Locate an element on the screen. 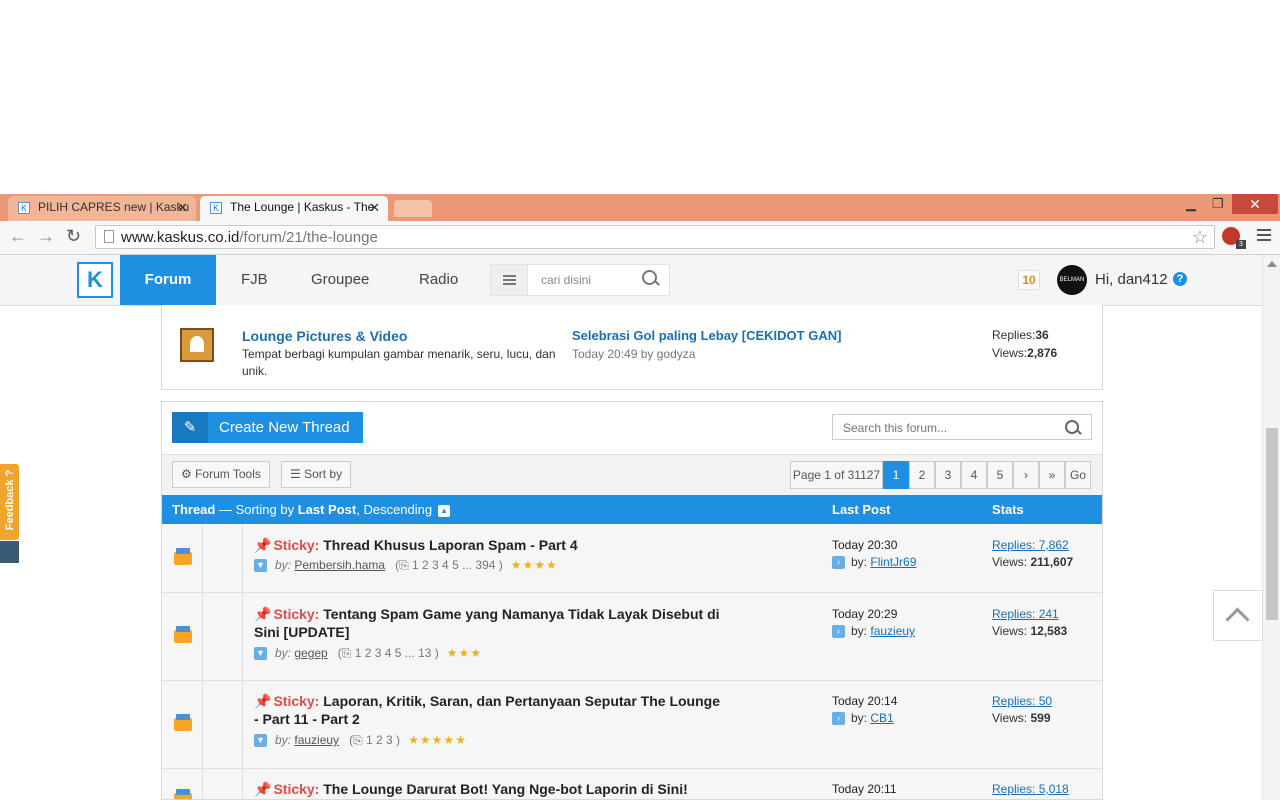  replies-link: Replies: 5,018 is located at coordinates (1030, 789).